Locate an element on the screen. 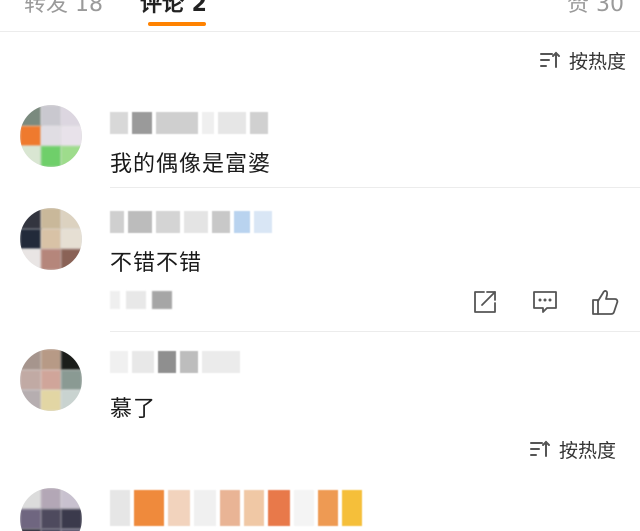 This screenshot has height=531, width=640. comment-actions is located at coordinates (545, 302).